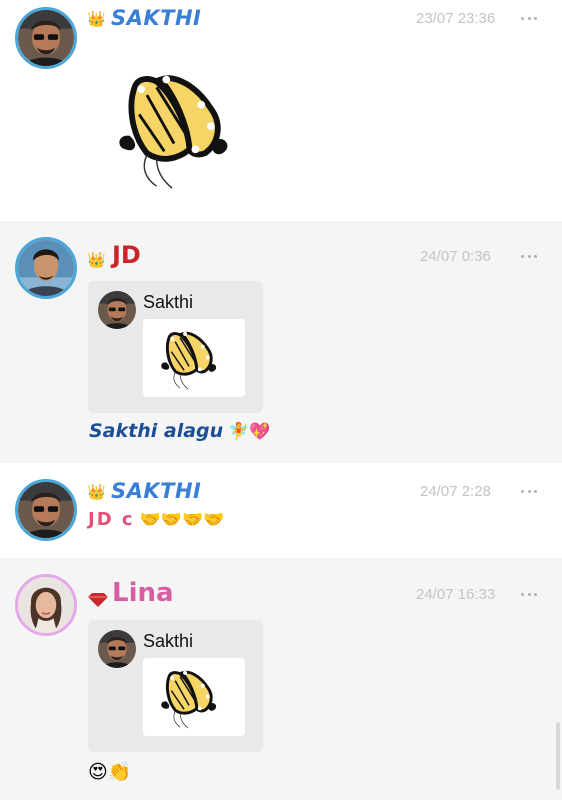  I want to click on message-emoji: 🧚💖, so click(249, 432).